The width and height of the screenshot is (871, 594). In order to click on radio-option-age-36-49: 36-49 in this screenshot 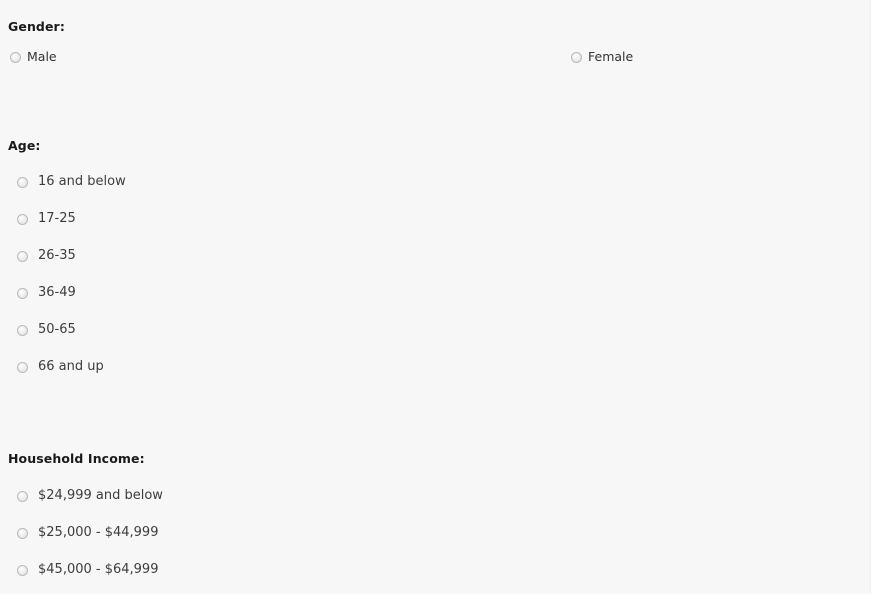, I will do `click(46, 293)`.